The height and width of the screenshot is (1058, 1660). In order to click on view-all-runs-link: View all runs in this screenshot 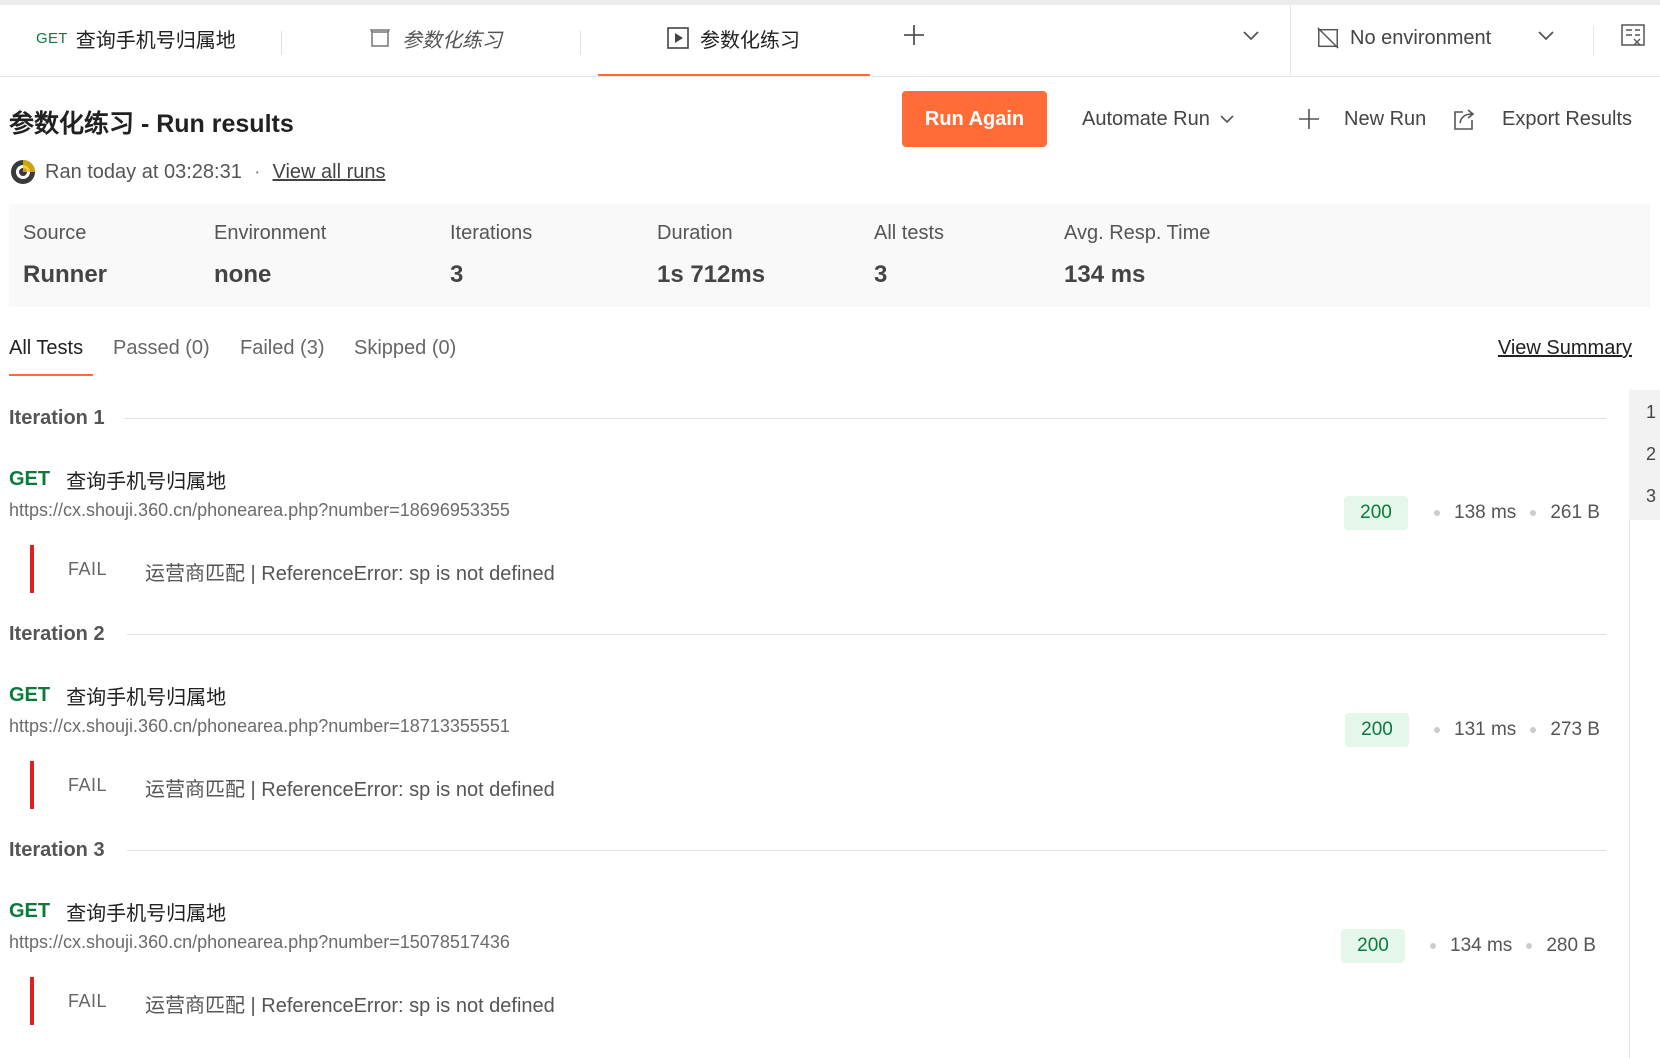, I will do `click(329, 172)`.